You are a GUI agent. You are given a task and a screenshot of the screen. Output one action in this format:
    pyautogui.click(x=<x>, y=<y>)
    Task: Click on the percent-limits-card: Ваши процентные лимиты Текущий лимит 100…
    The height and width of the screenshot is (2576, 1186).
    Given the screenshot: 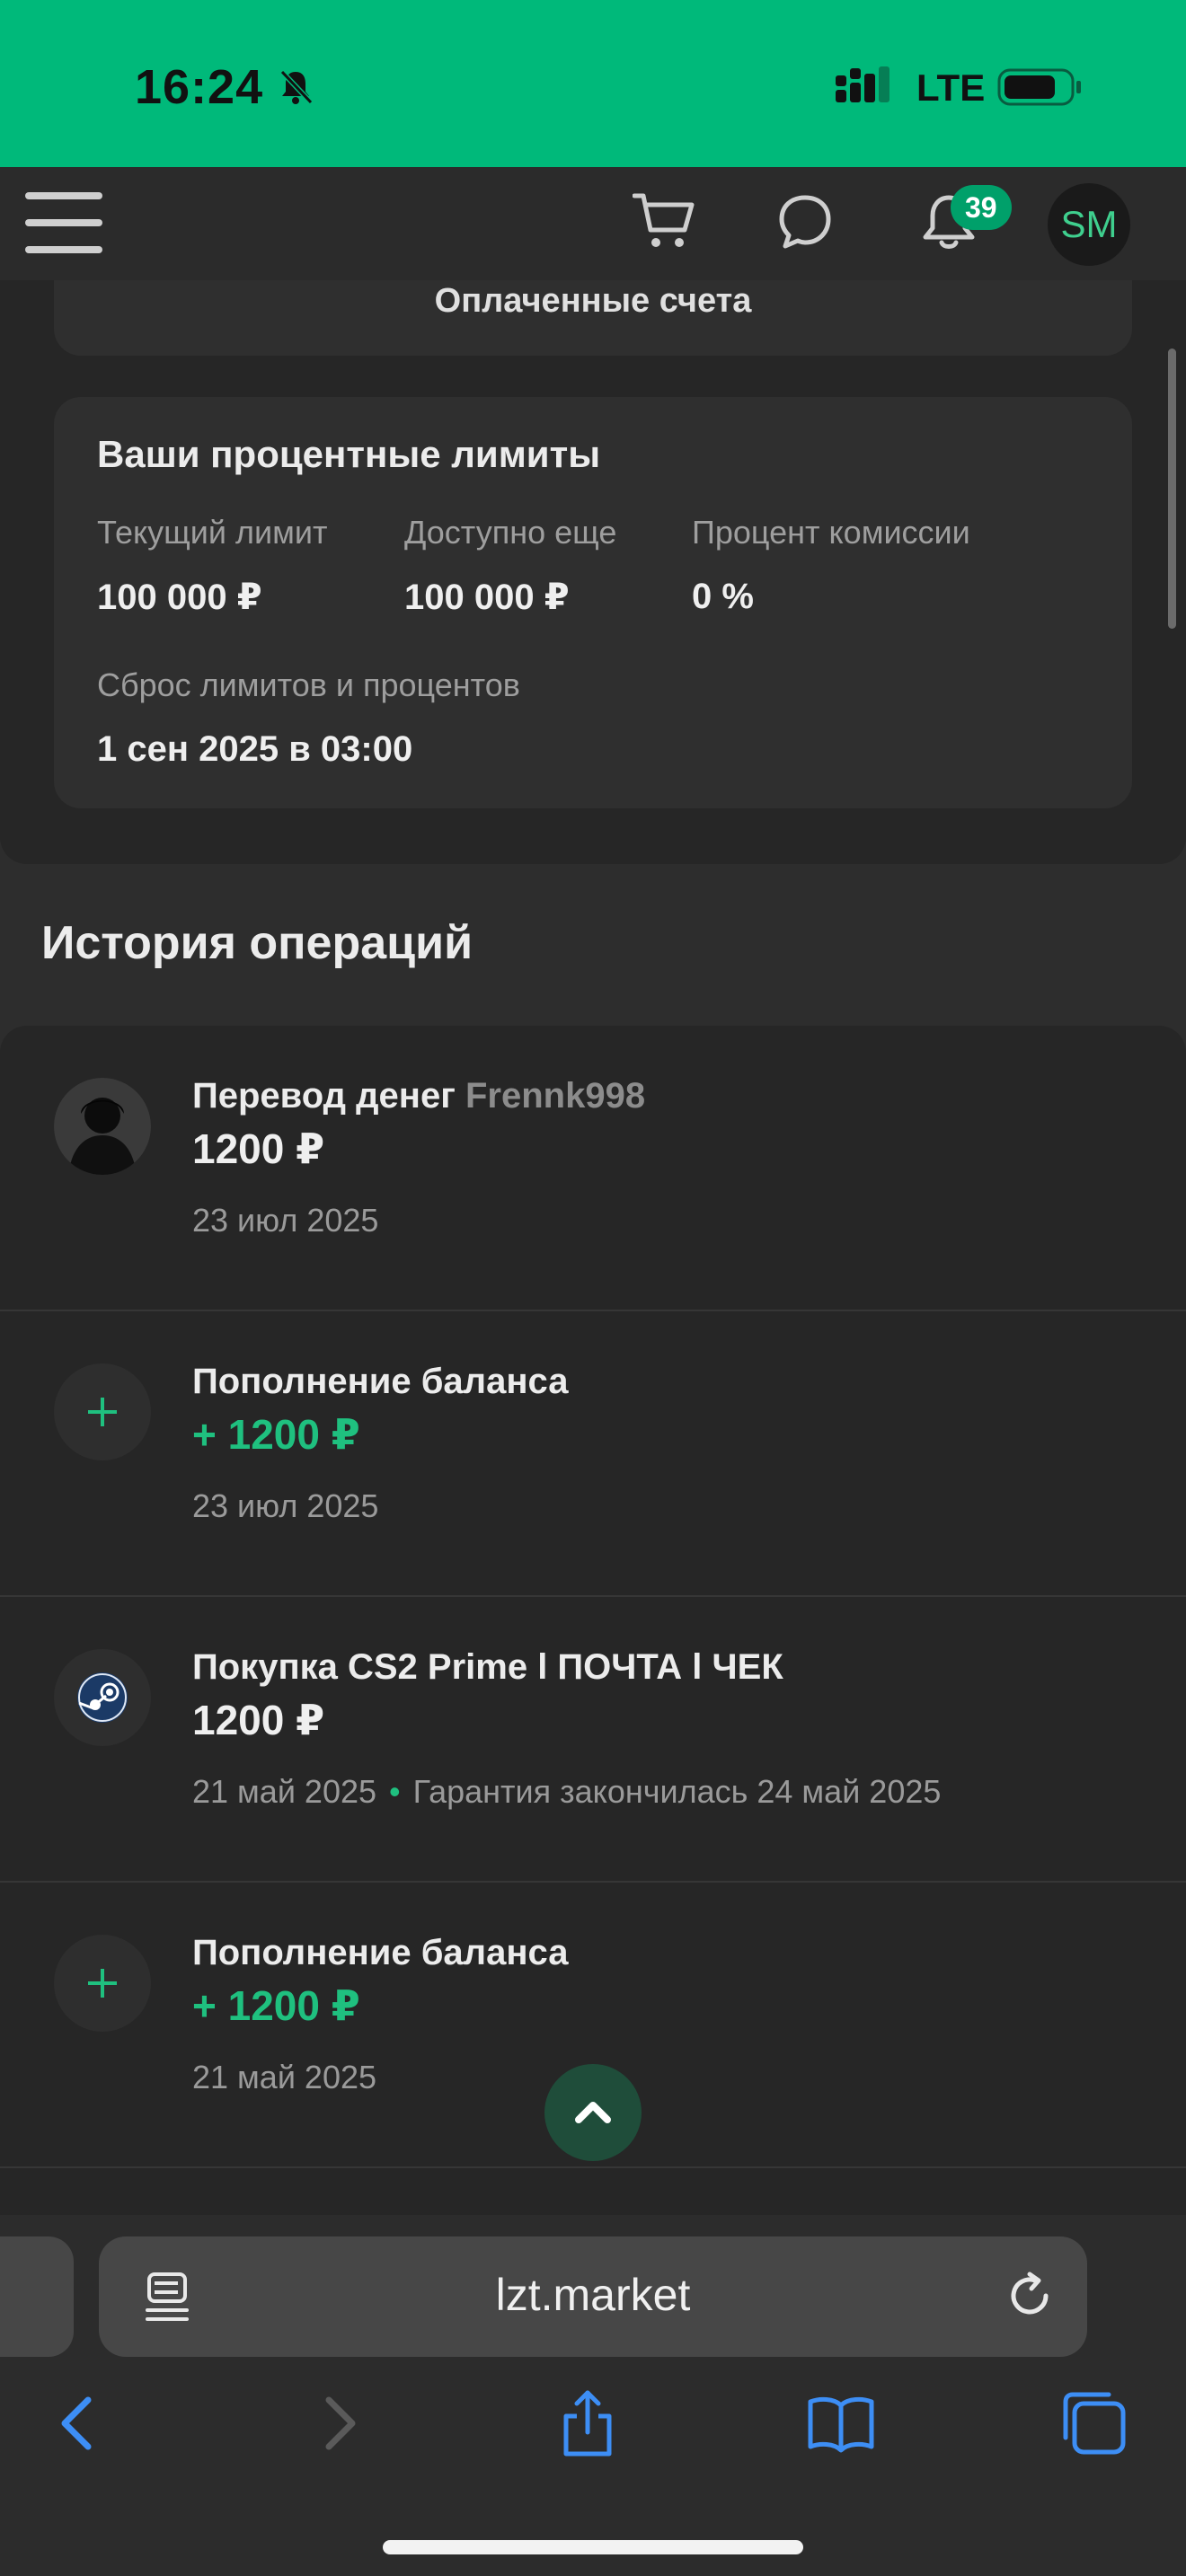 What is the action you would take?
    pyautogui.click(x=593, y=602)
    